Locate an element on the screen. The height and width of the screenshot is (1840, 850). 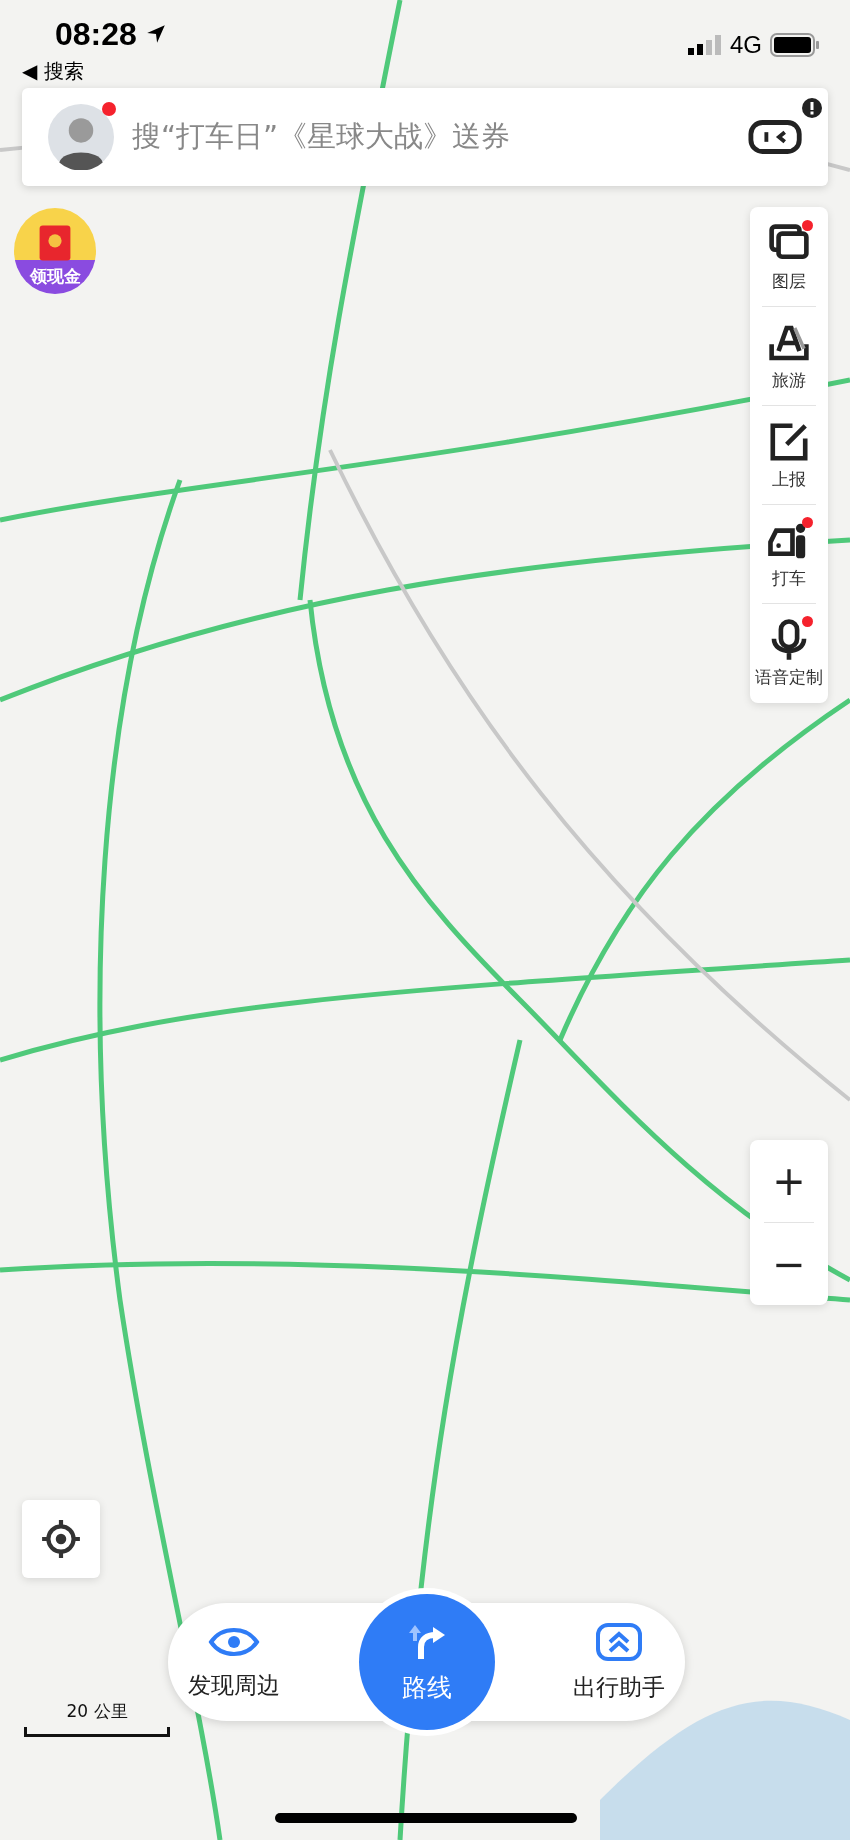
search-bar: 搜“打车日”《星球大战》送券 is located at coordinates (425, 137).